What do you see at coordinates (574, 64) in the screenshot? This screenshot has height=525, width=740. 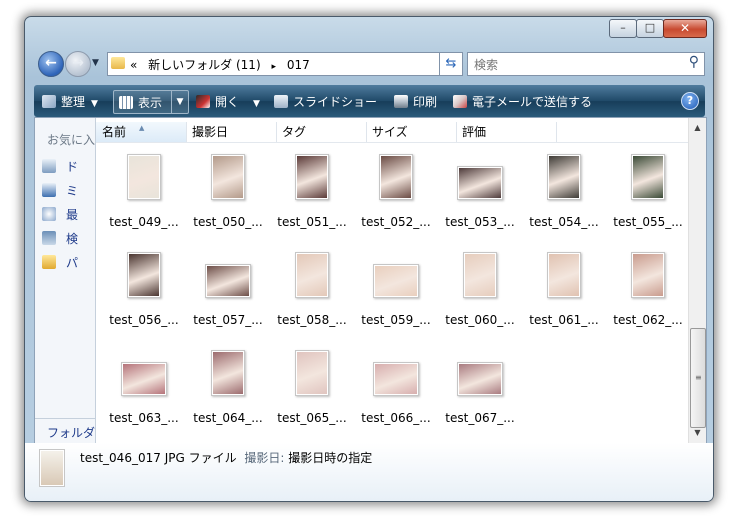 I see `search-input` at bounding box center [574, 64].